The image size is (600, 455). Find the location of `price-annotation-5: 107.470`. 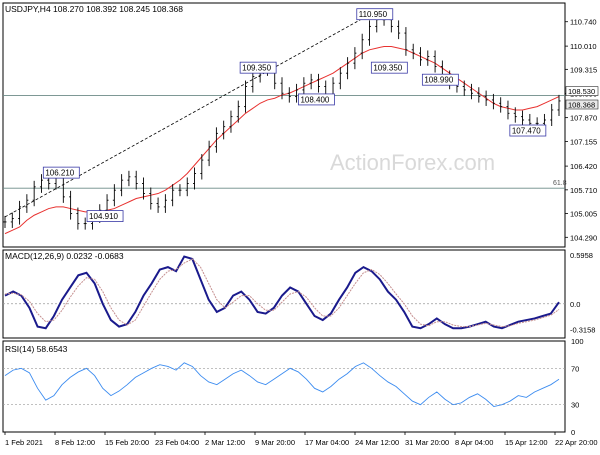

price-annotation-5: 107.470 is located at coordinates (526, 131).